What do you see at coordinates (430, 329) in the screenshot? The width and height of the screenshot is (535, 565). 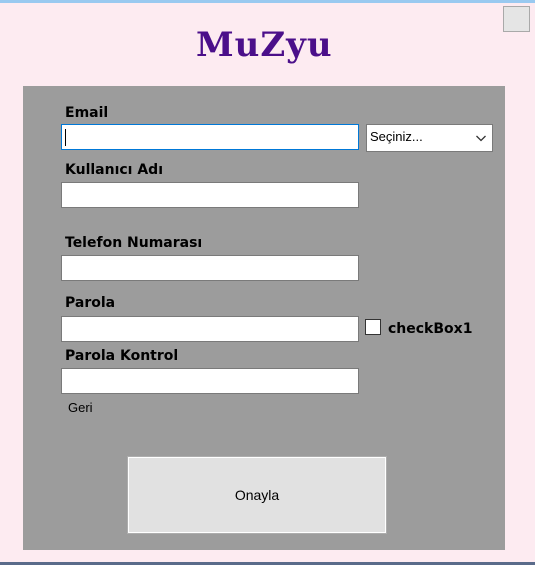 I see `checkbox1-label: checkBox1` at bounding box center [430, 329].